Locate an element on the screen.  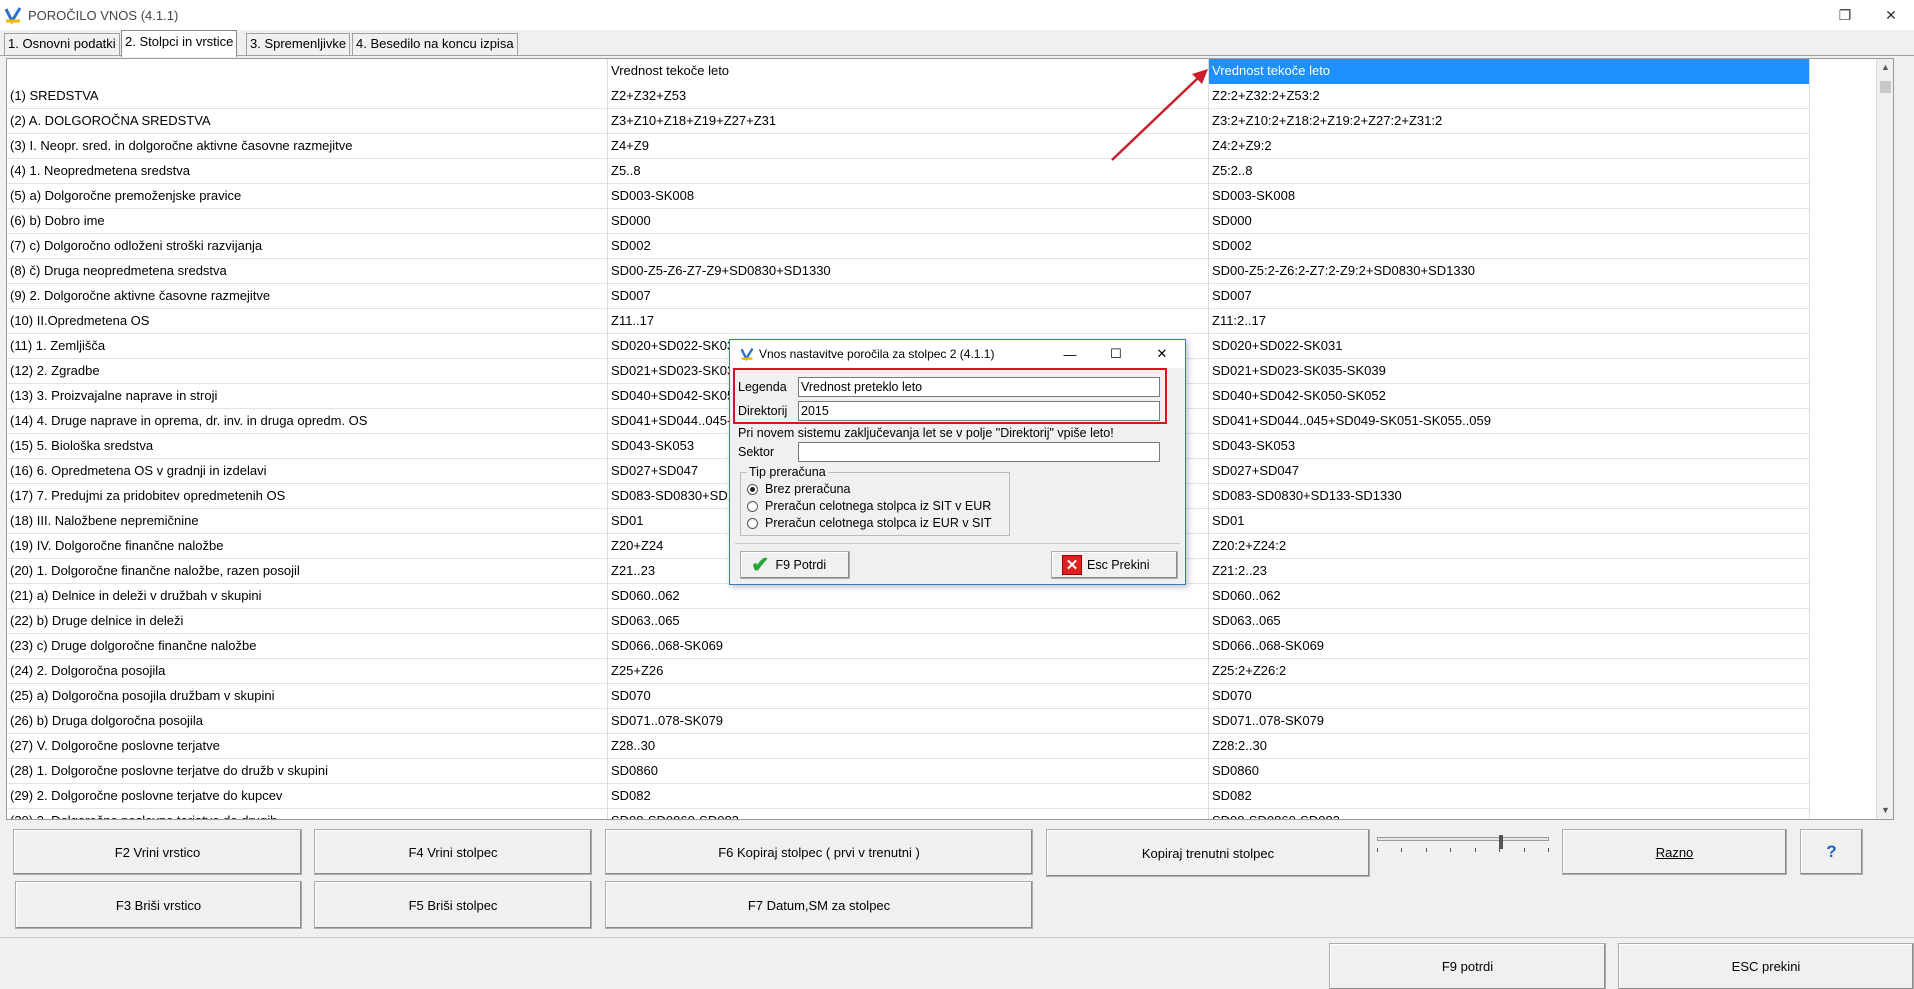
formula-cell: SD040+SD042-SK050-SK052 is located at coordinates (1509, 396).